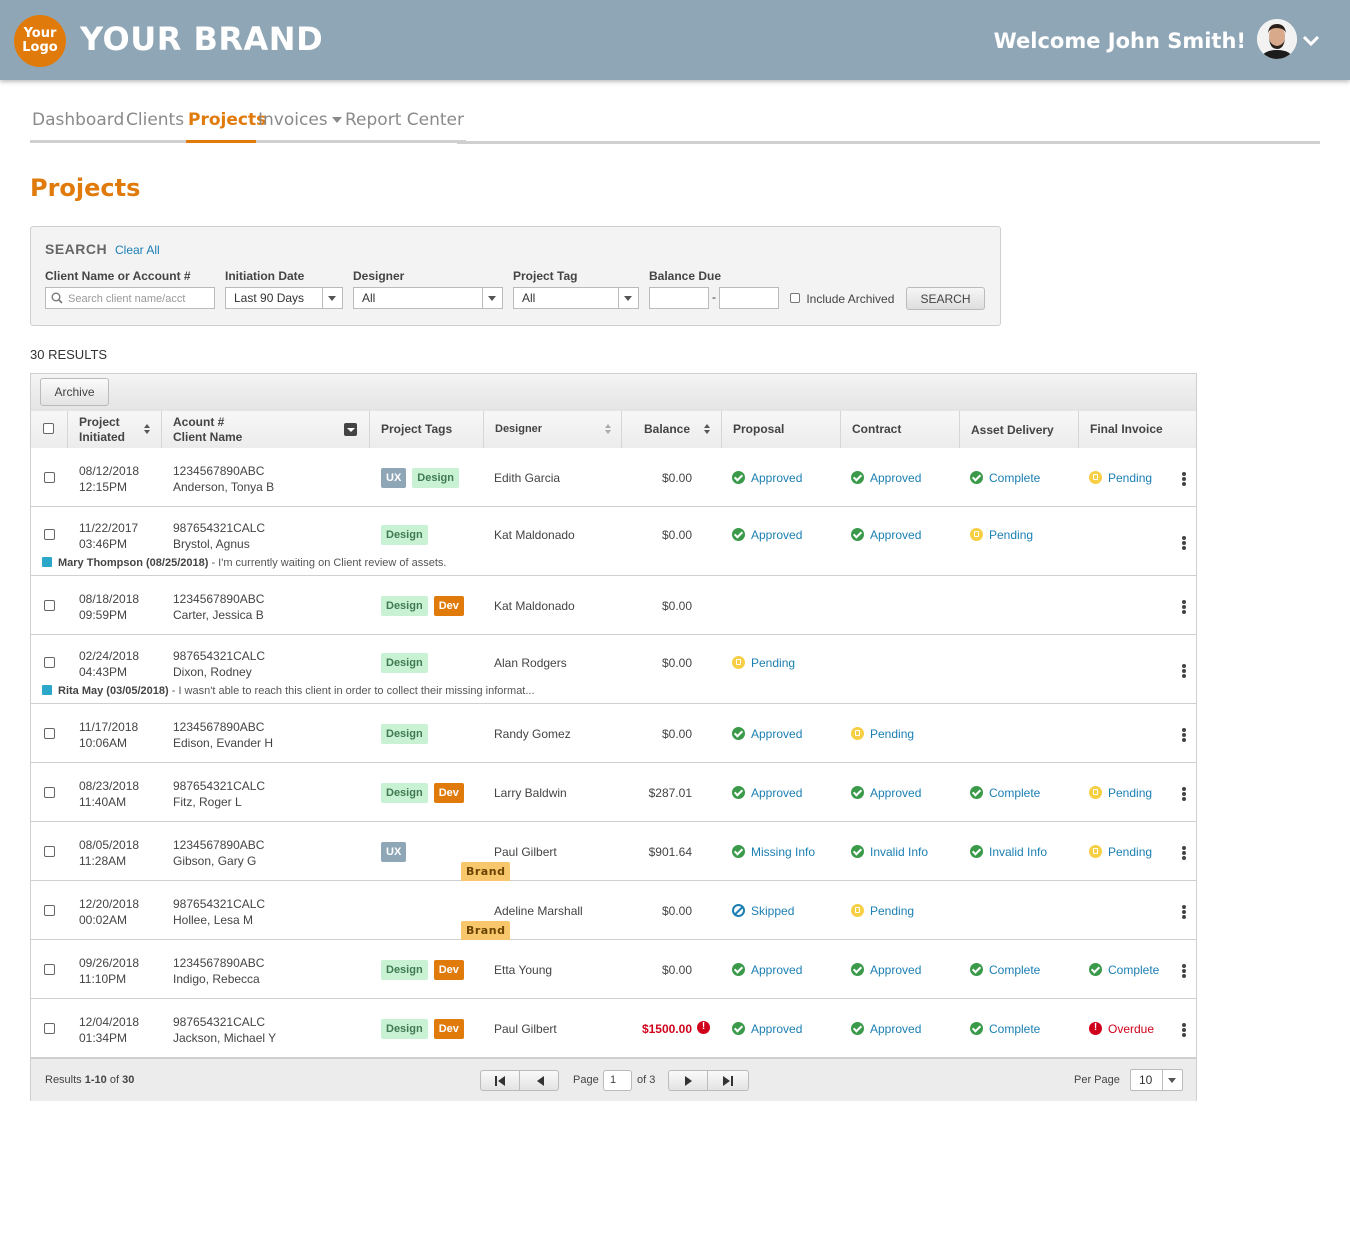  What do you see at coordinates (728, 1080) in the screenshot?
I see `last-page-button` at bounding box center [728, 1080].